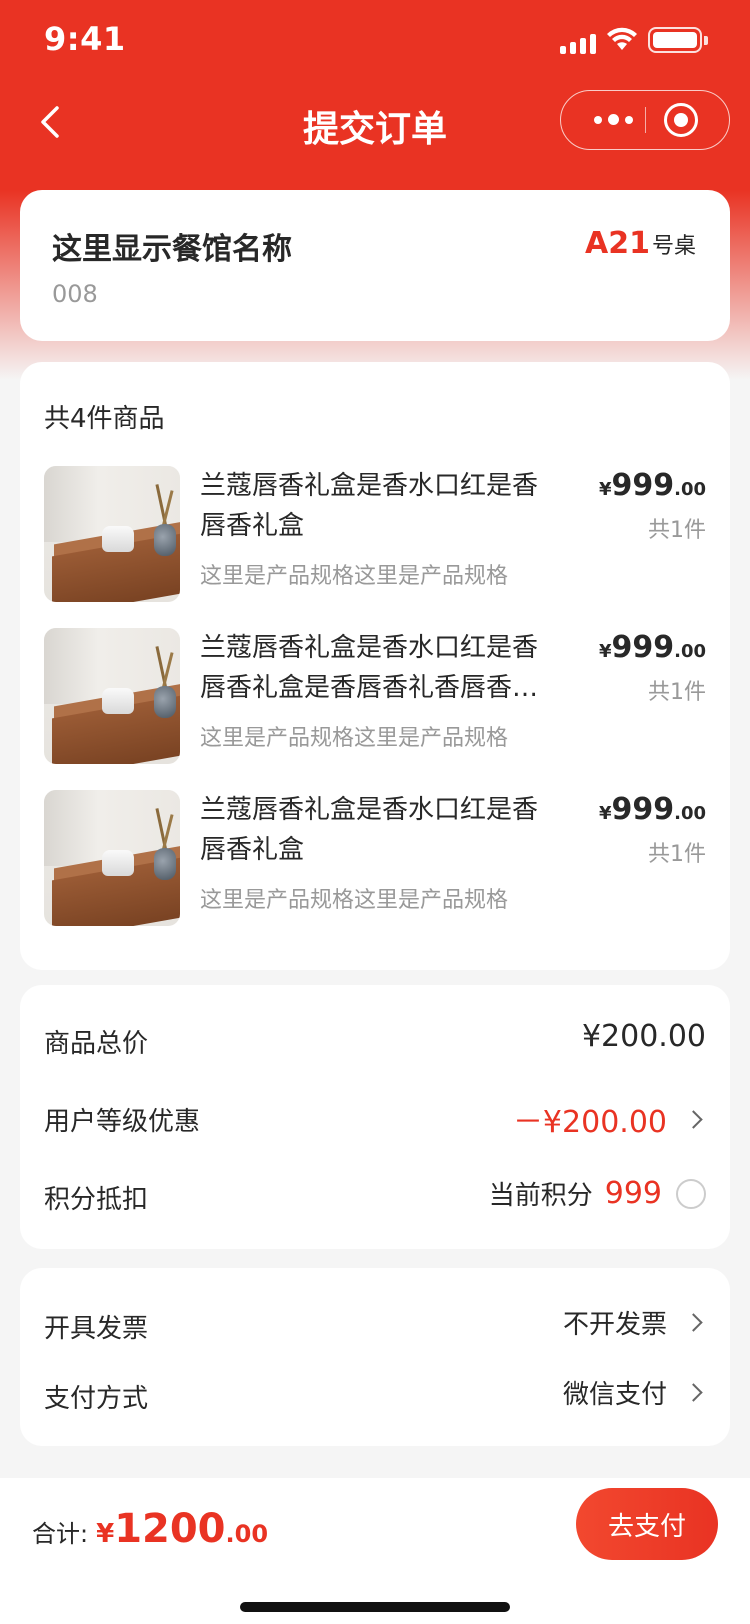 The height and width of the screenshot is (1624, 750). What do you see at coordinates (647, 1524) in the screenshot?
I see `pay-button: 去支付` at bounding box center [647, 1524].